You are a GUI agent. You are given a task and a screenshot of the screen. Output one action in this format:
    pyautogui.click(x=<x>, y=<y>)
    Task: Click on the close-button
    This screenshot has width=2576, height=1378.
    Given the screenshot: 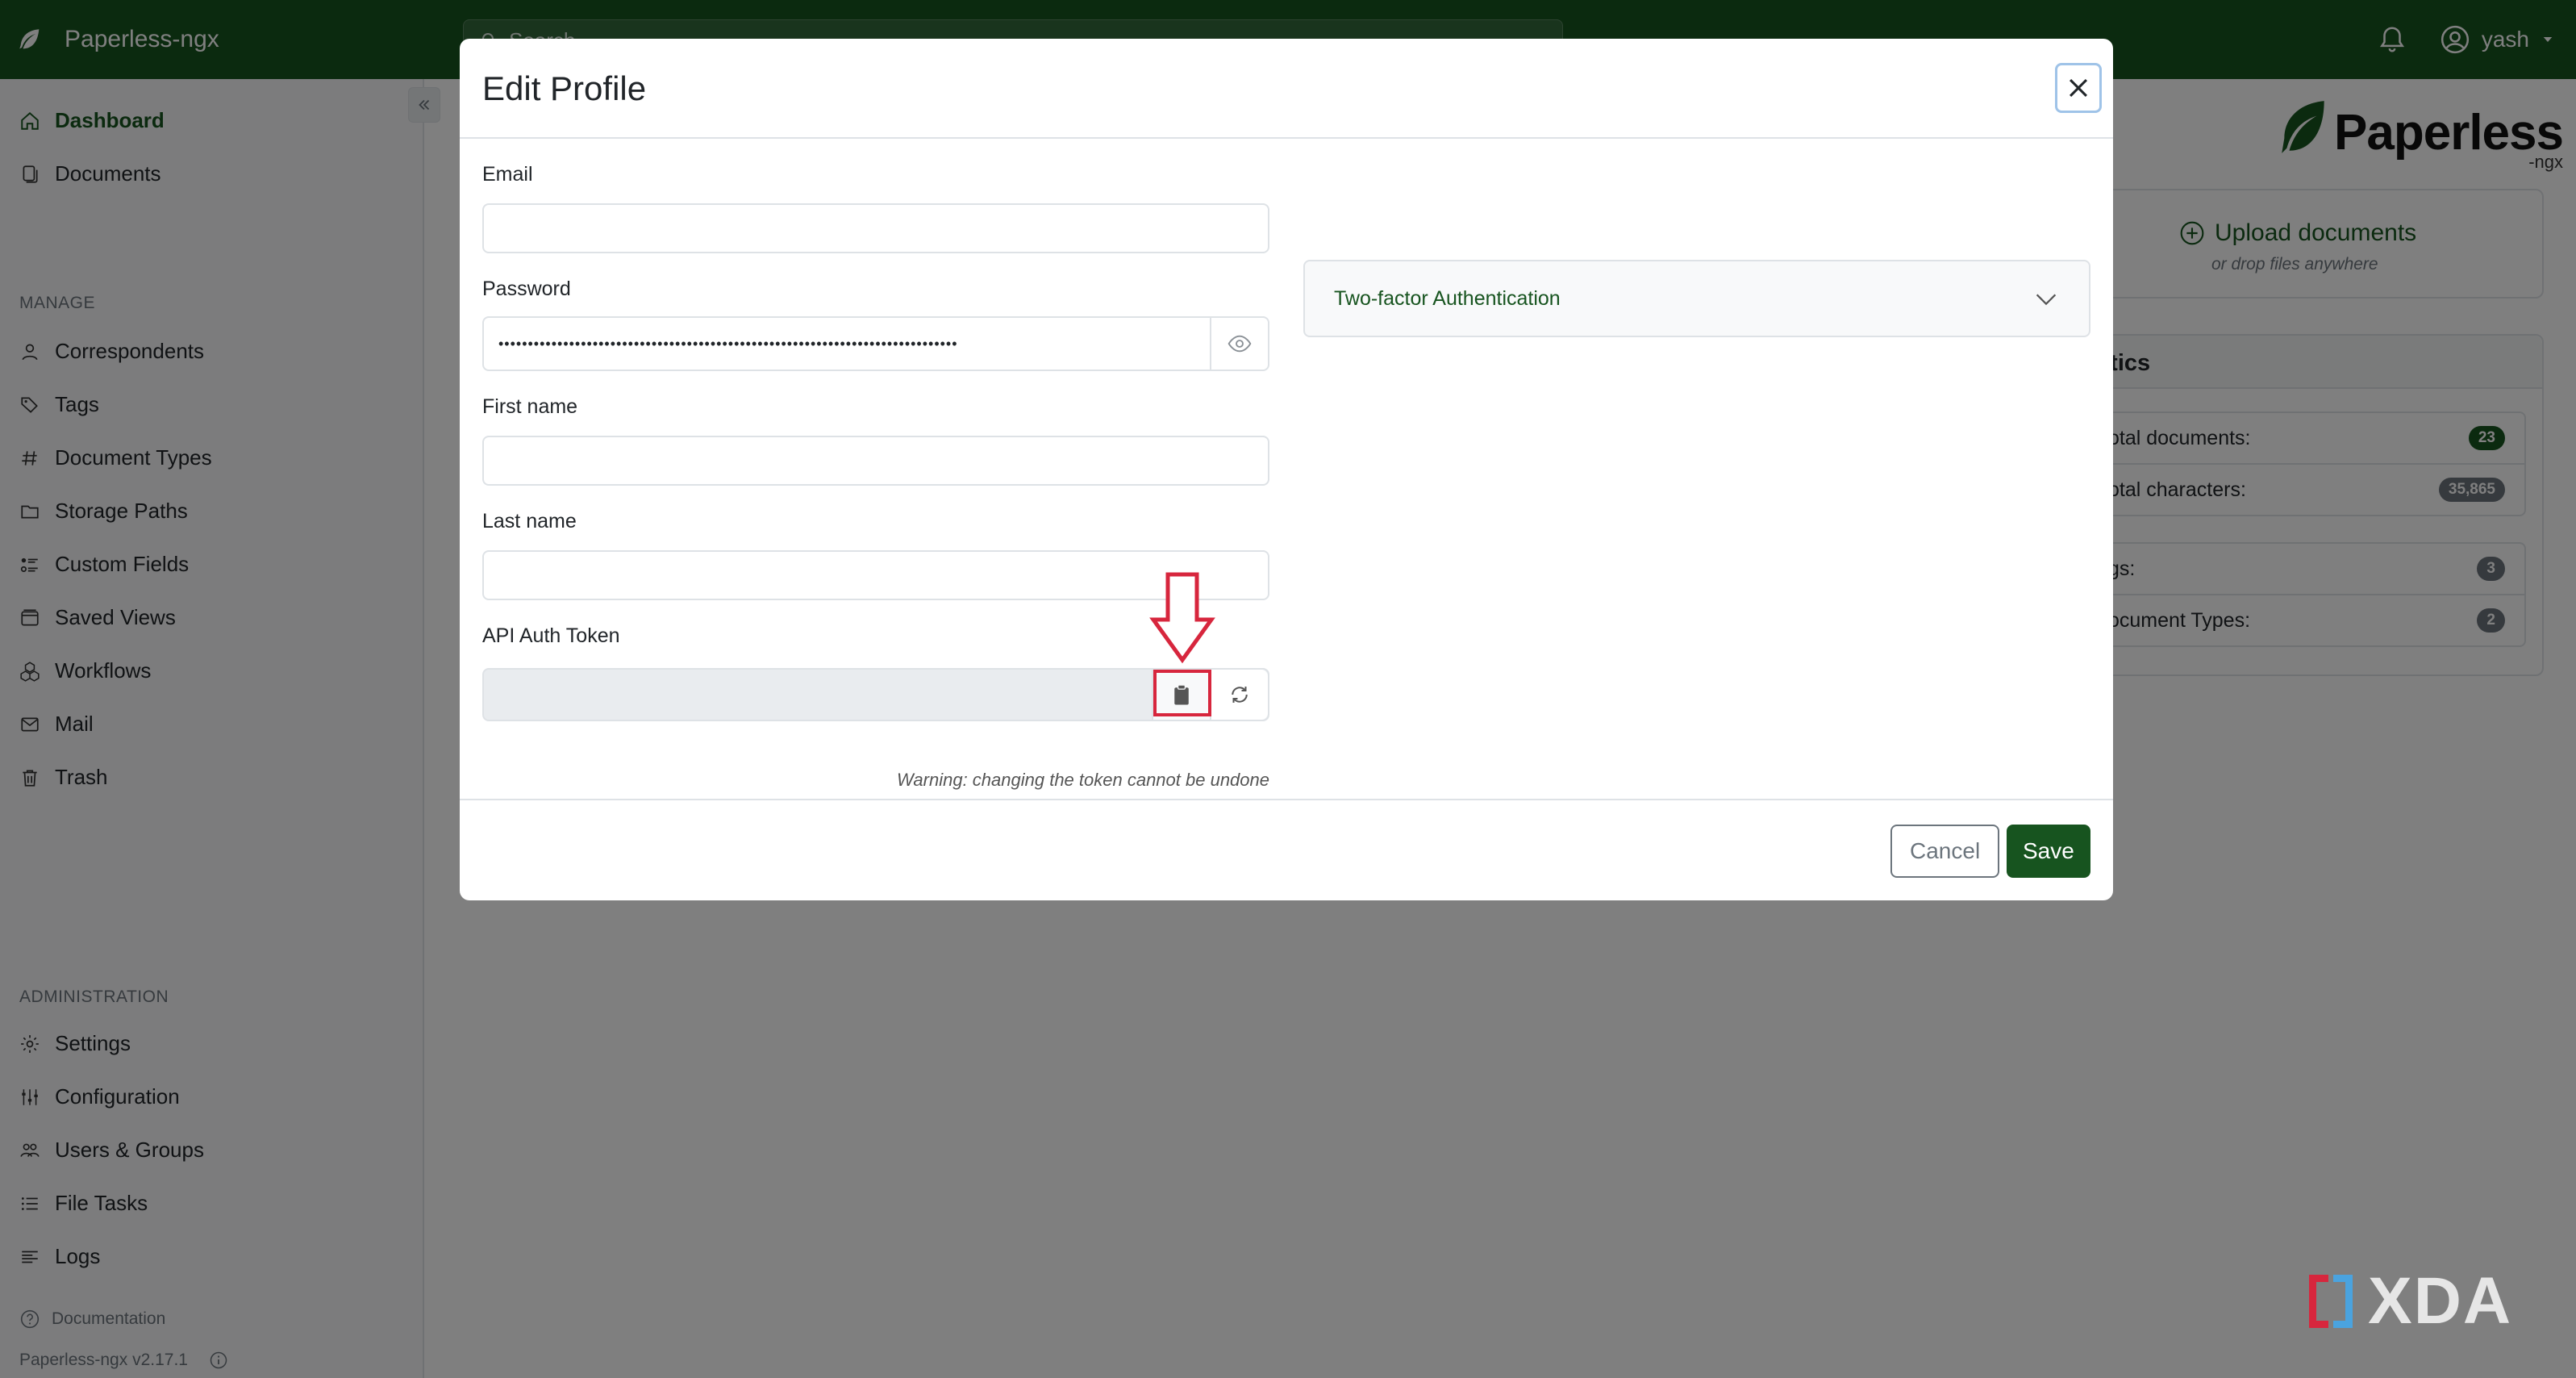 What is the action you would take?
    pyautogui.click(x=2078, y=88)
    